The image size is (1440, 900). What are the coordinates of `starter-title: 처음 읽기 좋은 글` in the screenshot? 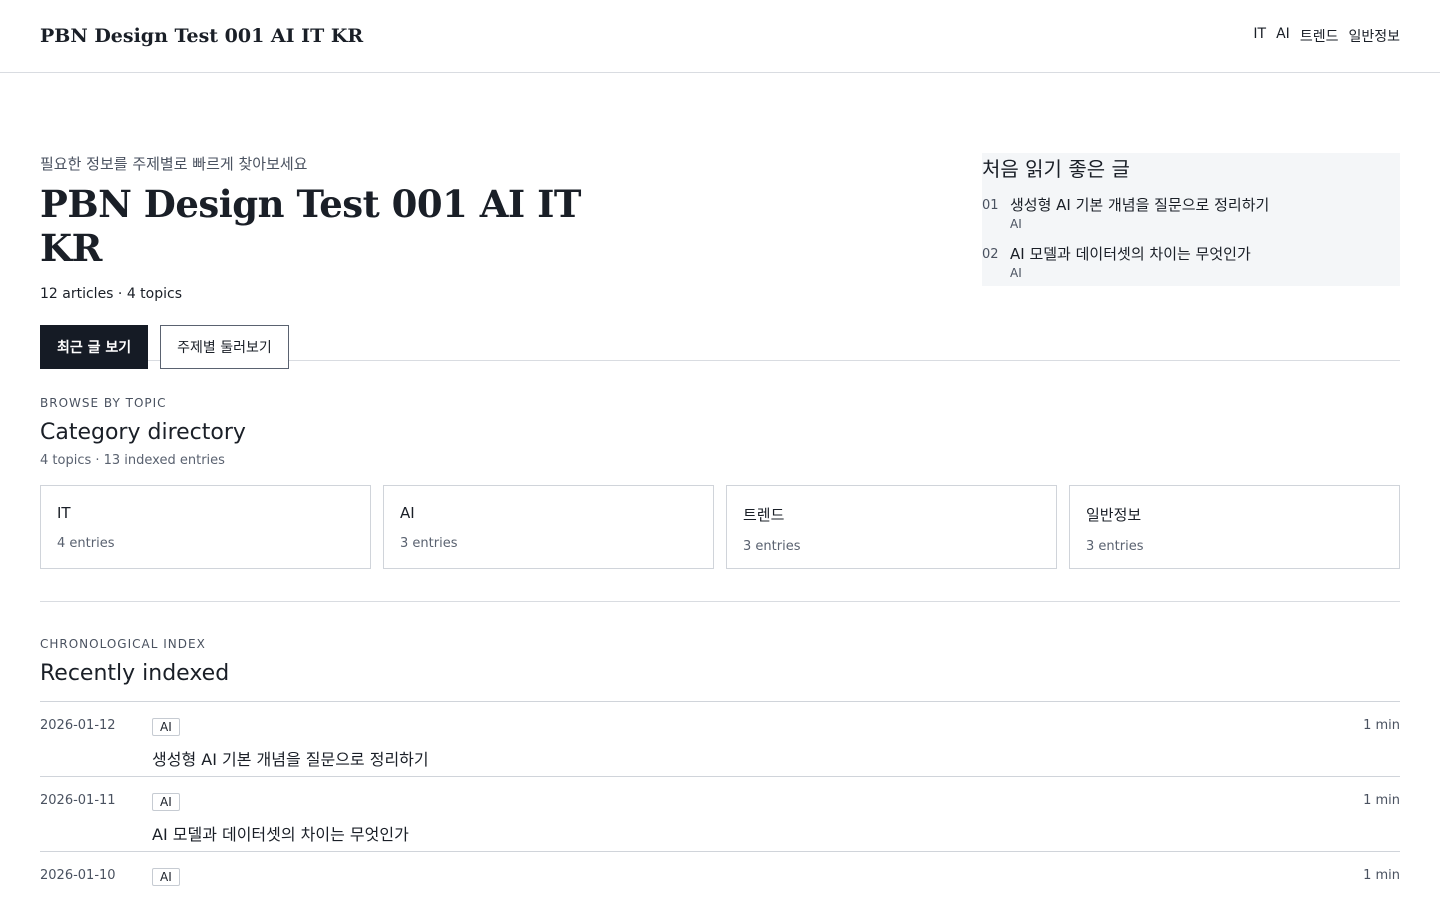 It's located at (1056, 169).